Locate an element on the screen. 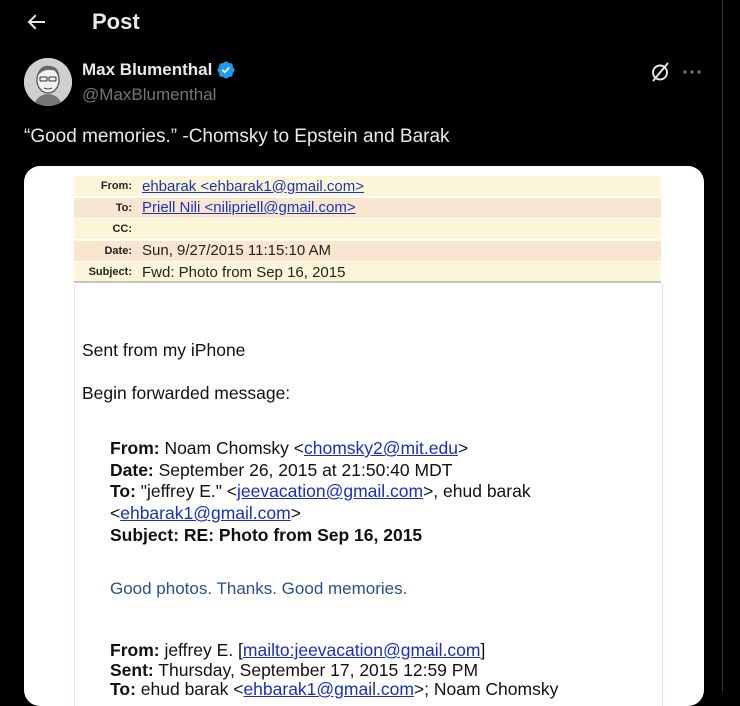 This screenshot has height=706, width=740. fwd1-from-label: From: is located at coordinates (135, 448).